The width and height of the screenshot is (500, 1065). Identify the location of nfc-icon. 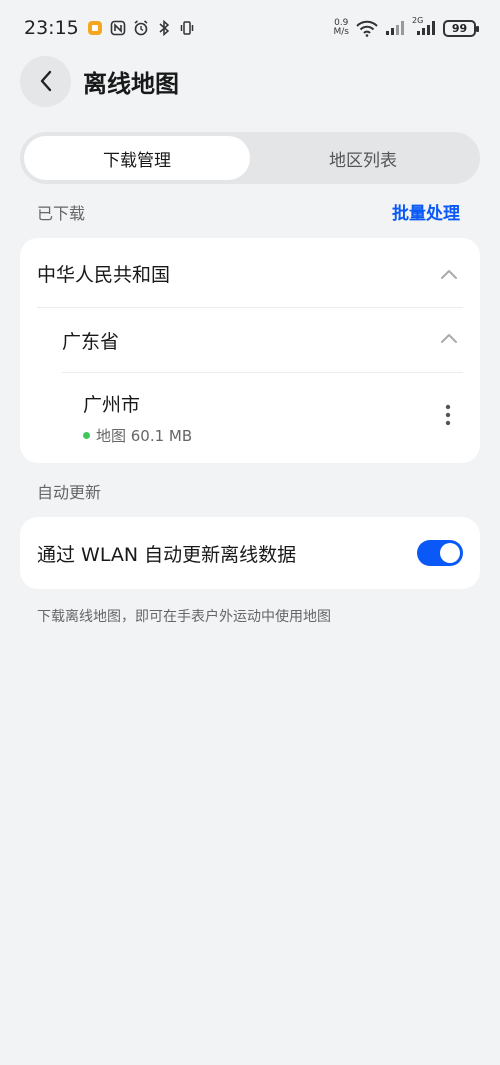
(118, 28).